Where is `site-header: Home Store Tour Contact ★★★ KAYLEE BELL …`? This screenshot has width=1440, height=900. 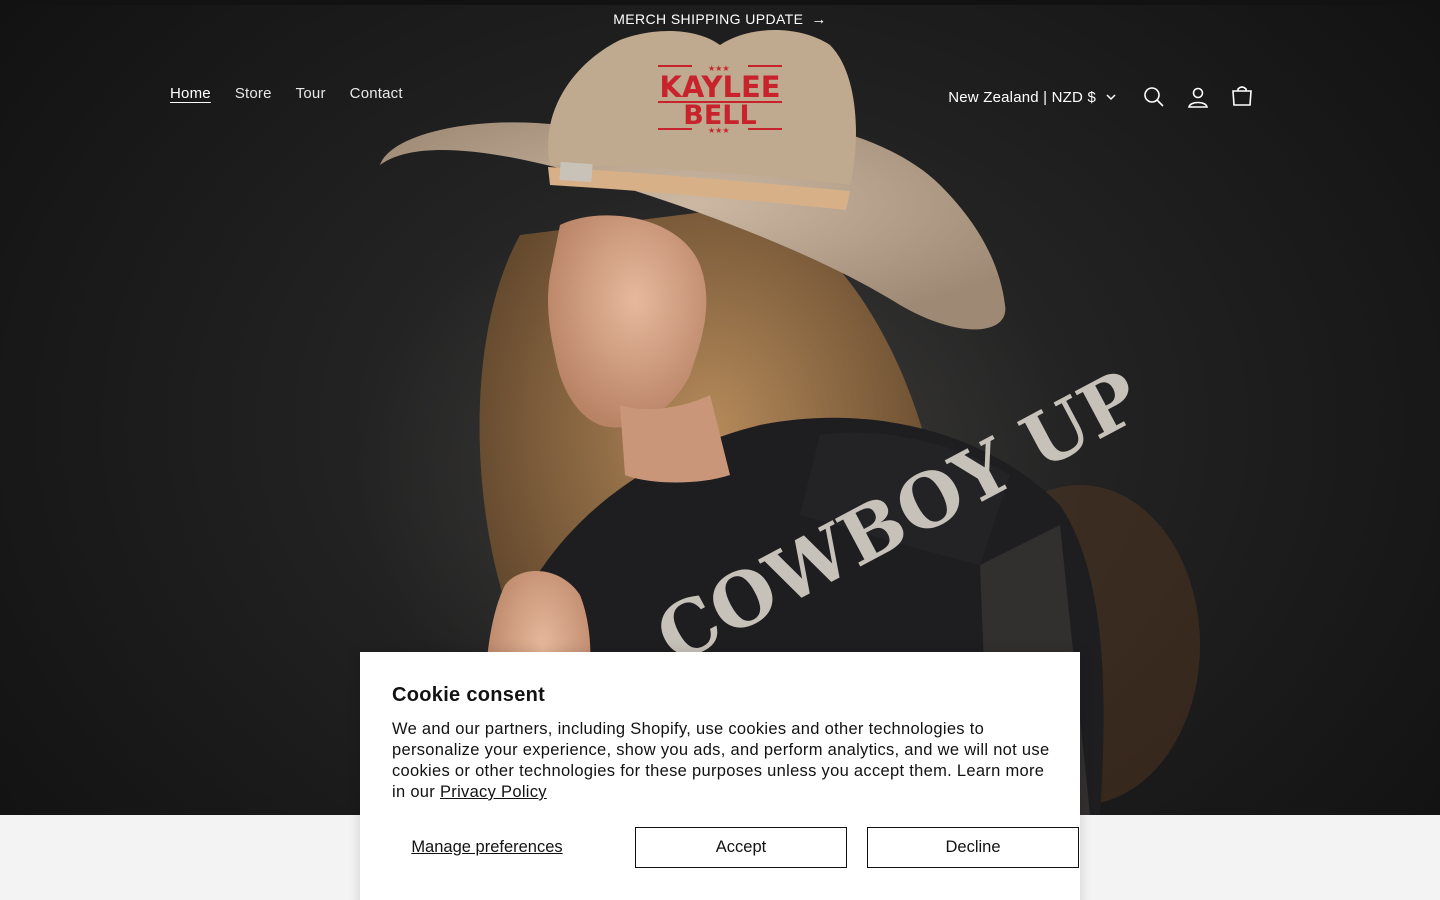 site-header: Home Store Tour Contact ★★★ KAYLEE BELL … is located at coordinates (720, 96).